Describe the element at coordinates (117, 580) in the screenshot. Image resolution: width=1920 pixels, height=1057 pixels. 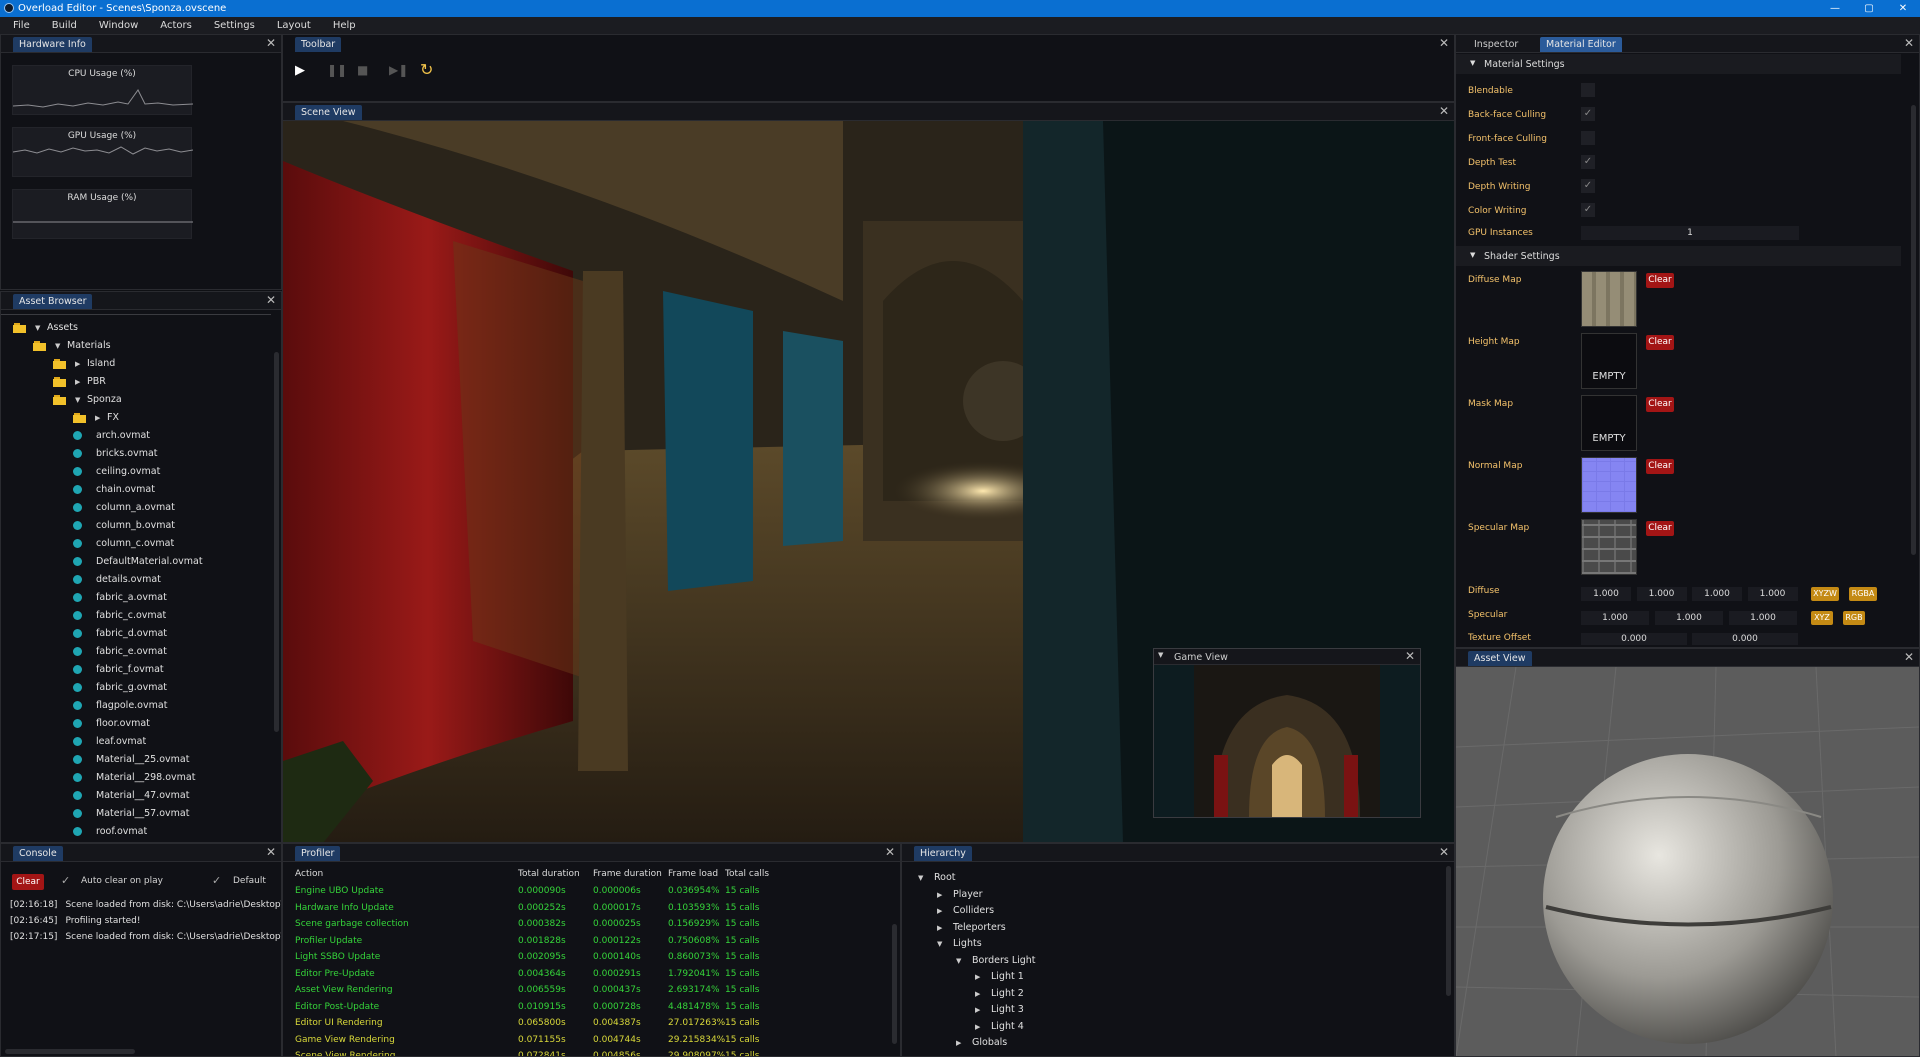
I see `file-row: details.ovmat` at that location.